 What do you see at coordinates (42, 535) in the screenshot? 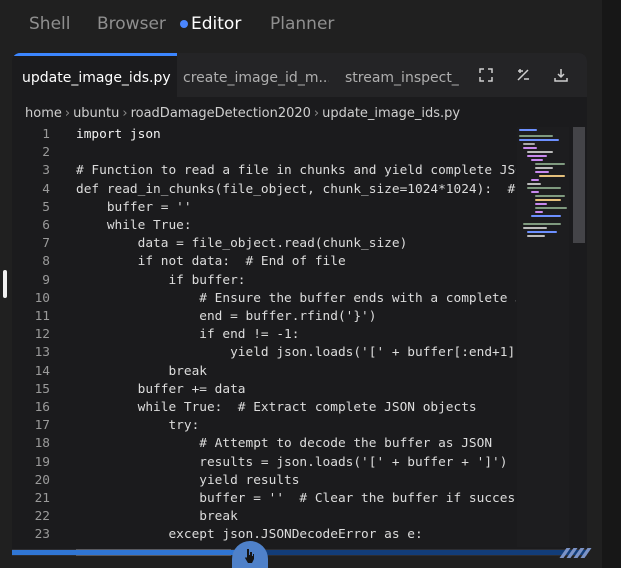
I see `line-number: 23` at bounding box center [42, 535].